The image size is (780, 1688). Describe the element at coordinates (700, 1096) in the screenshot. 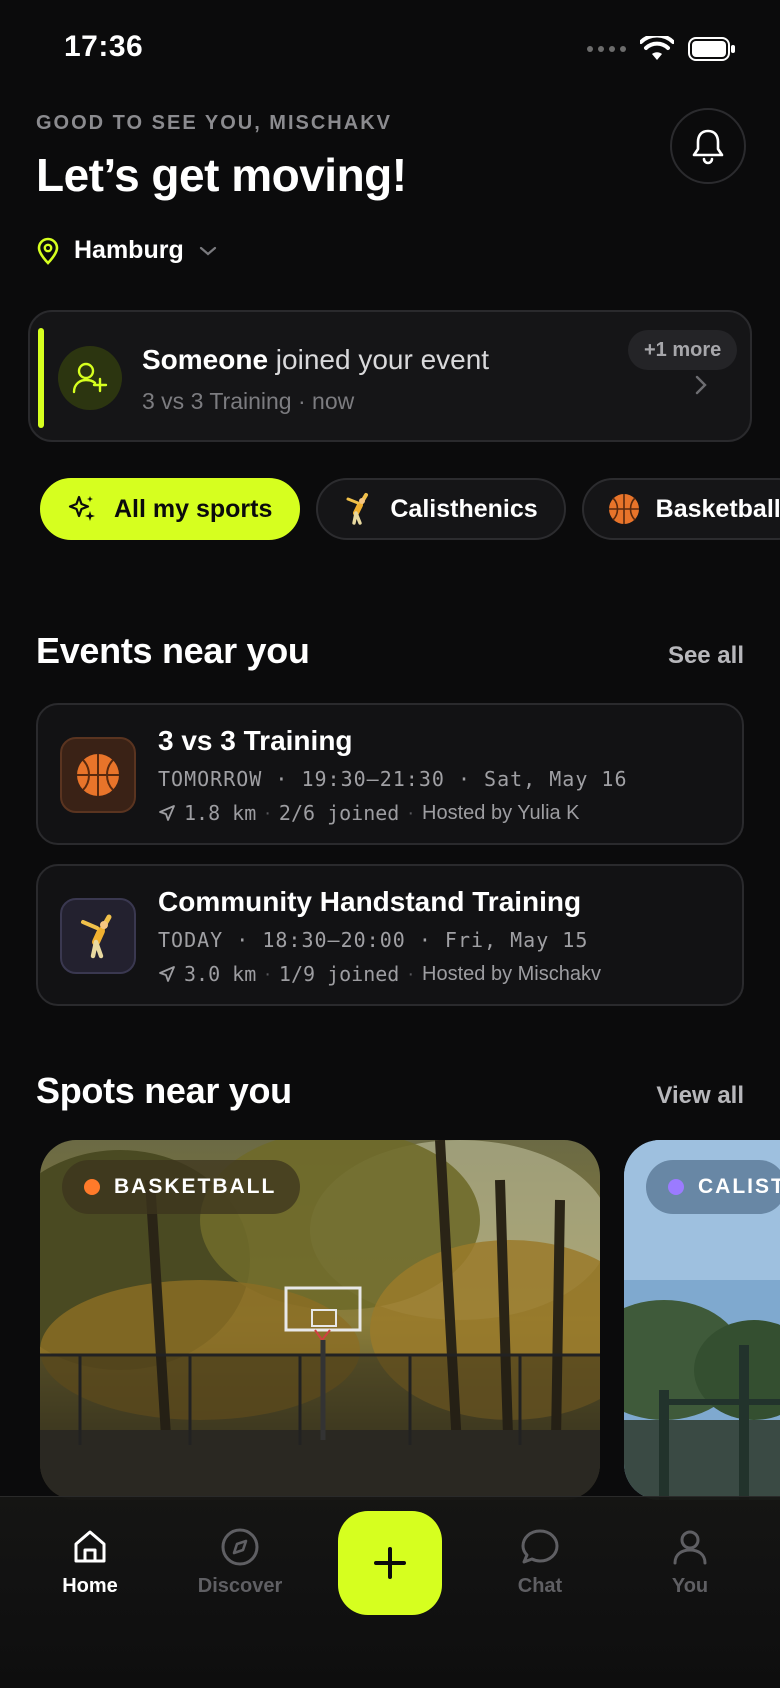

I see `view-all-spots-link: View all` at that location.